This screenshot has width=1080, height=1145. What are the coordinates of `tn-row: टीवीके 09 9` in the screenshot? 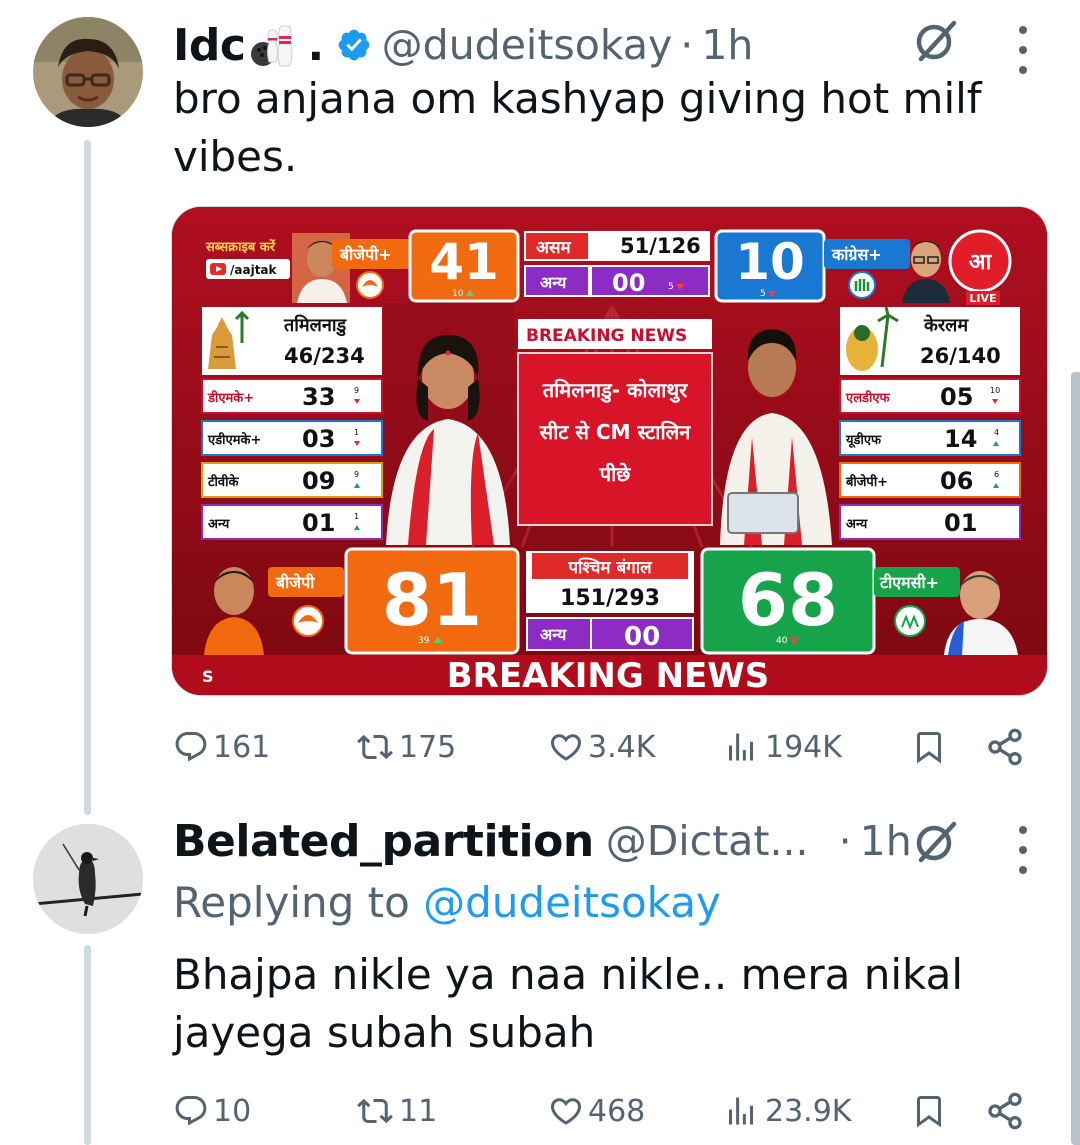 It's located at (292, 480).